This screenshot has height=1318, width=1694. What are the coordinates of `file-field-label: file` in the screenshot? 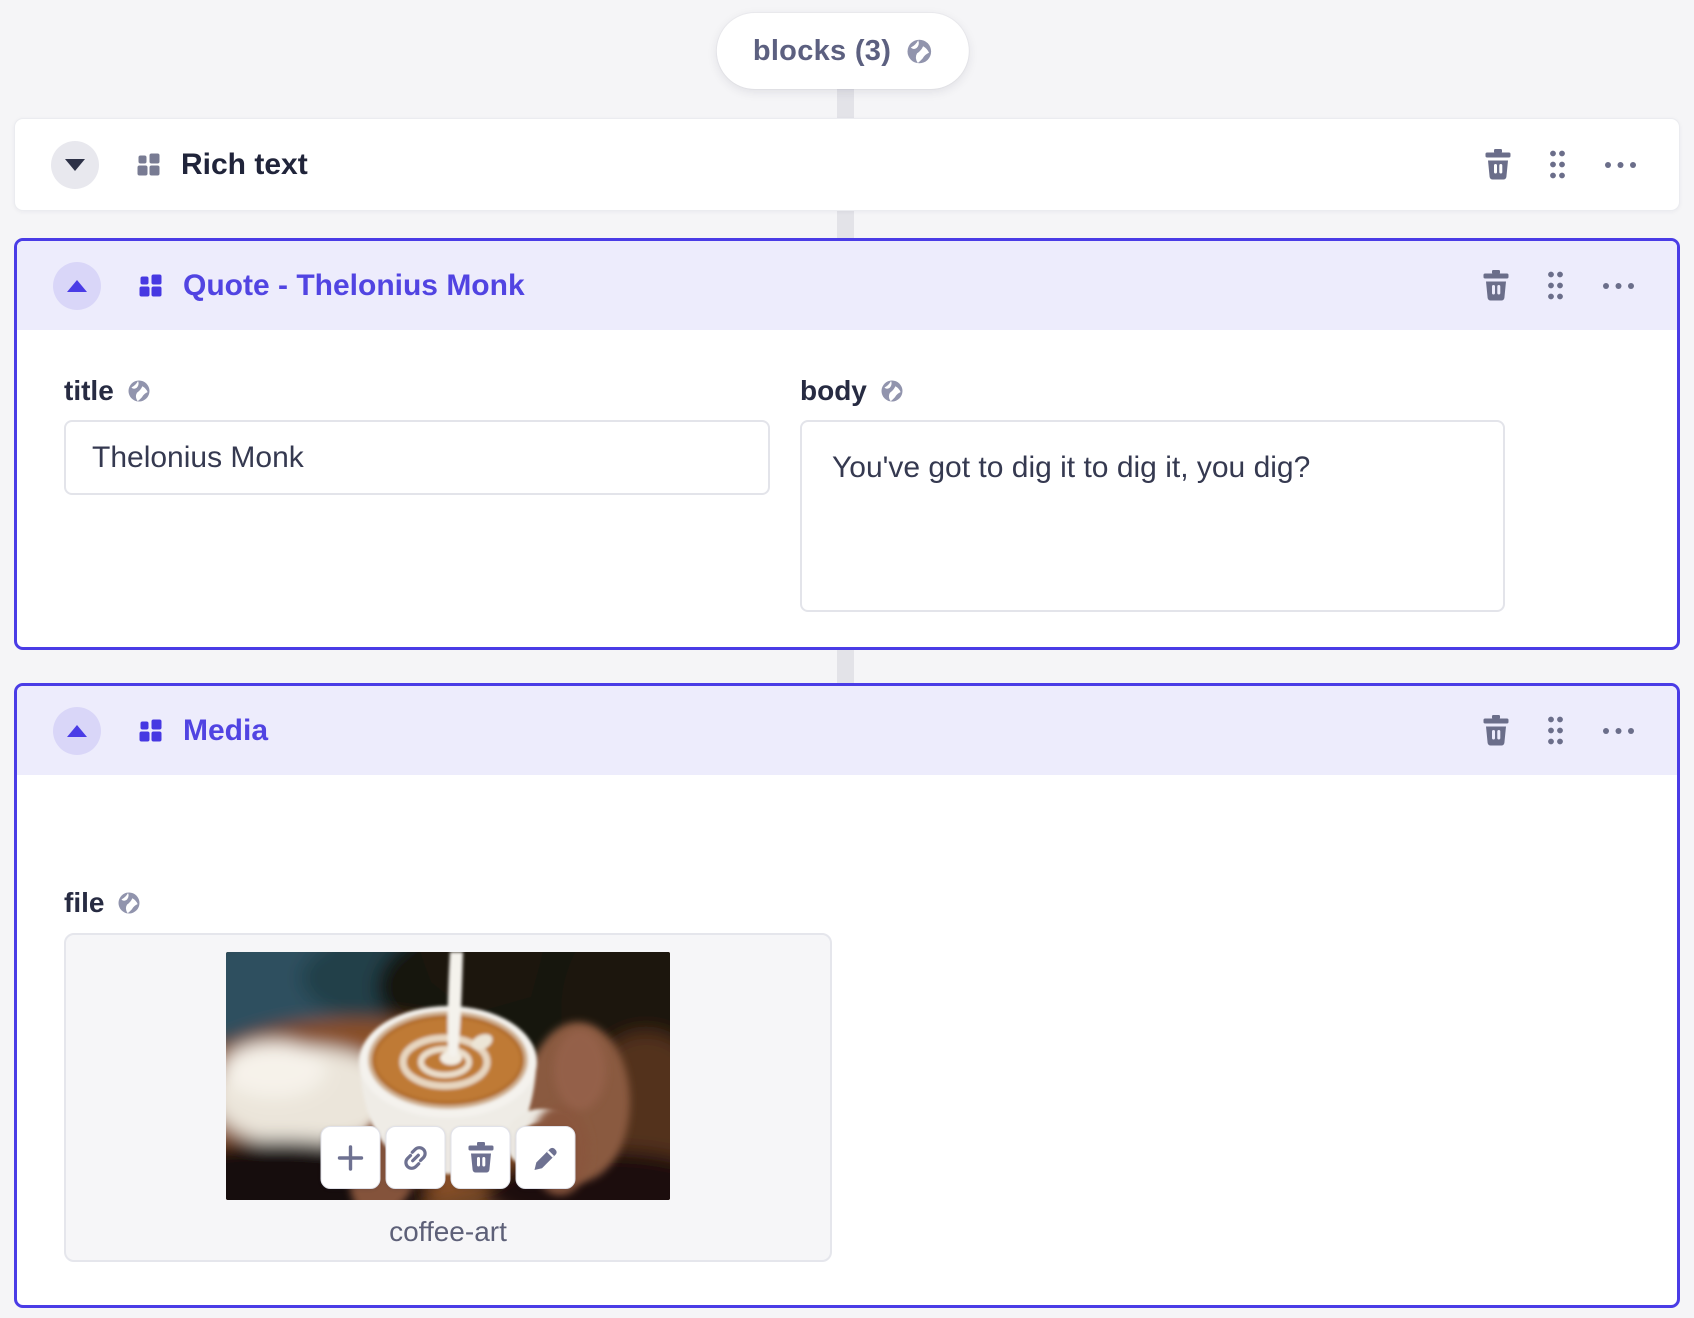 It's located at (84, 902).